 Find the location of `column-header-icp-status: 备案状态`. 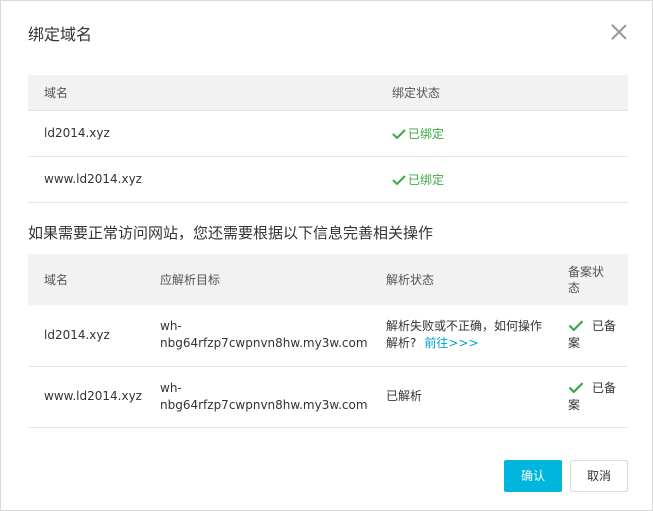

column-header-icp-status: 备案状态 is located at coordinates (590, 279).